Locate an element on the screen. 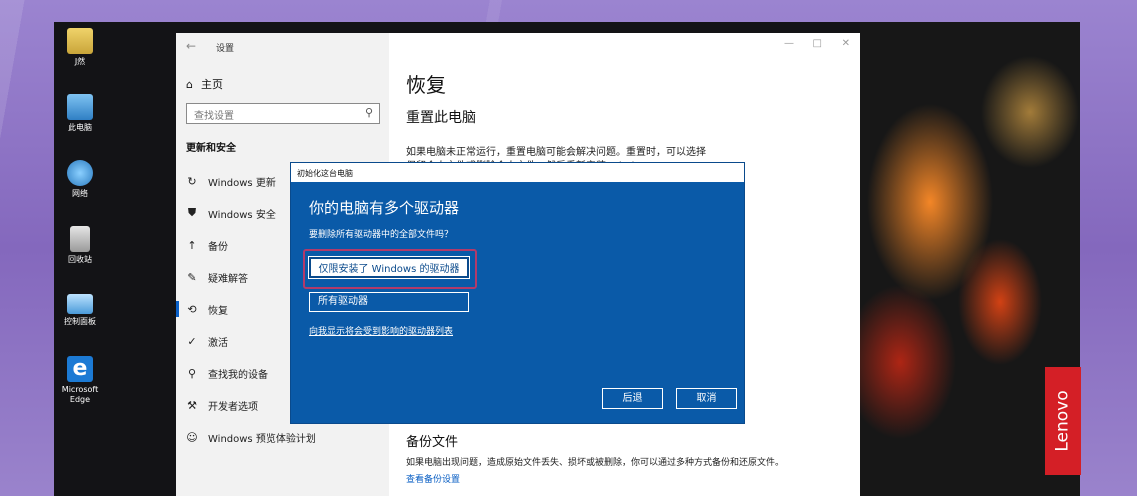 The width and height of the screenshot is (1137, 496). wrench-icon: ✎ is located at coordinates (192, 277).